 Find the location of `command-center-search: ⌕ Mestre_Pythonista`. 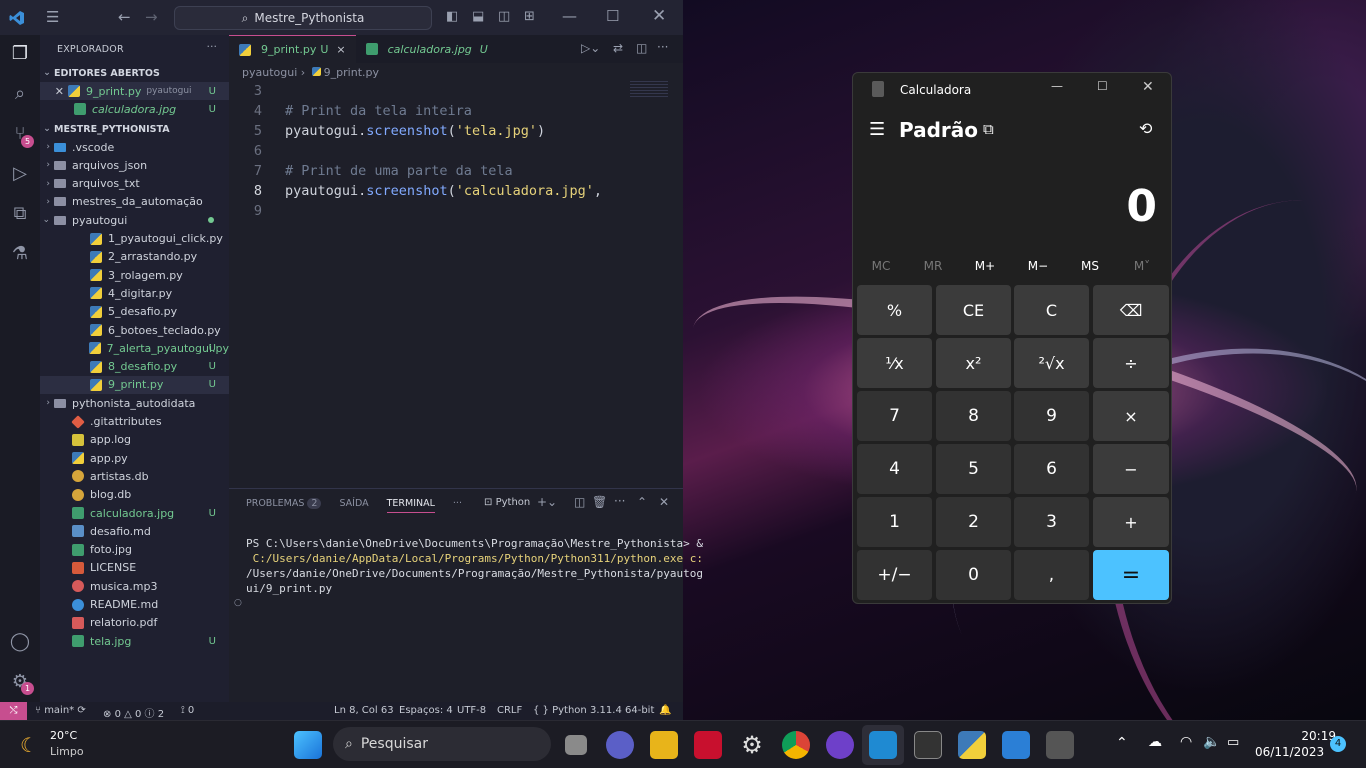

command-center-search: ⌕ Mestre_Pythonista is located at coordinates (303, 18).